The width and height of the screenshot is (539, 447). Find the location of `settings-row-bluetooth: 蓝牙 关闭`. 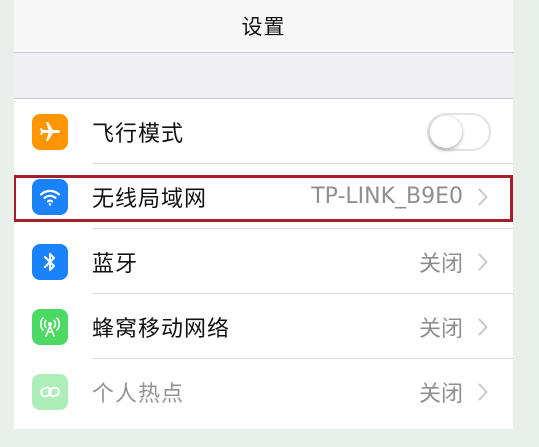

settings-row-bluetooth: 蓝牙 关闭 is located at coordinates (263, 261).